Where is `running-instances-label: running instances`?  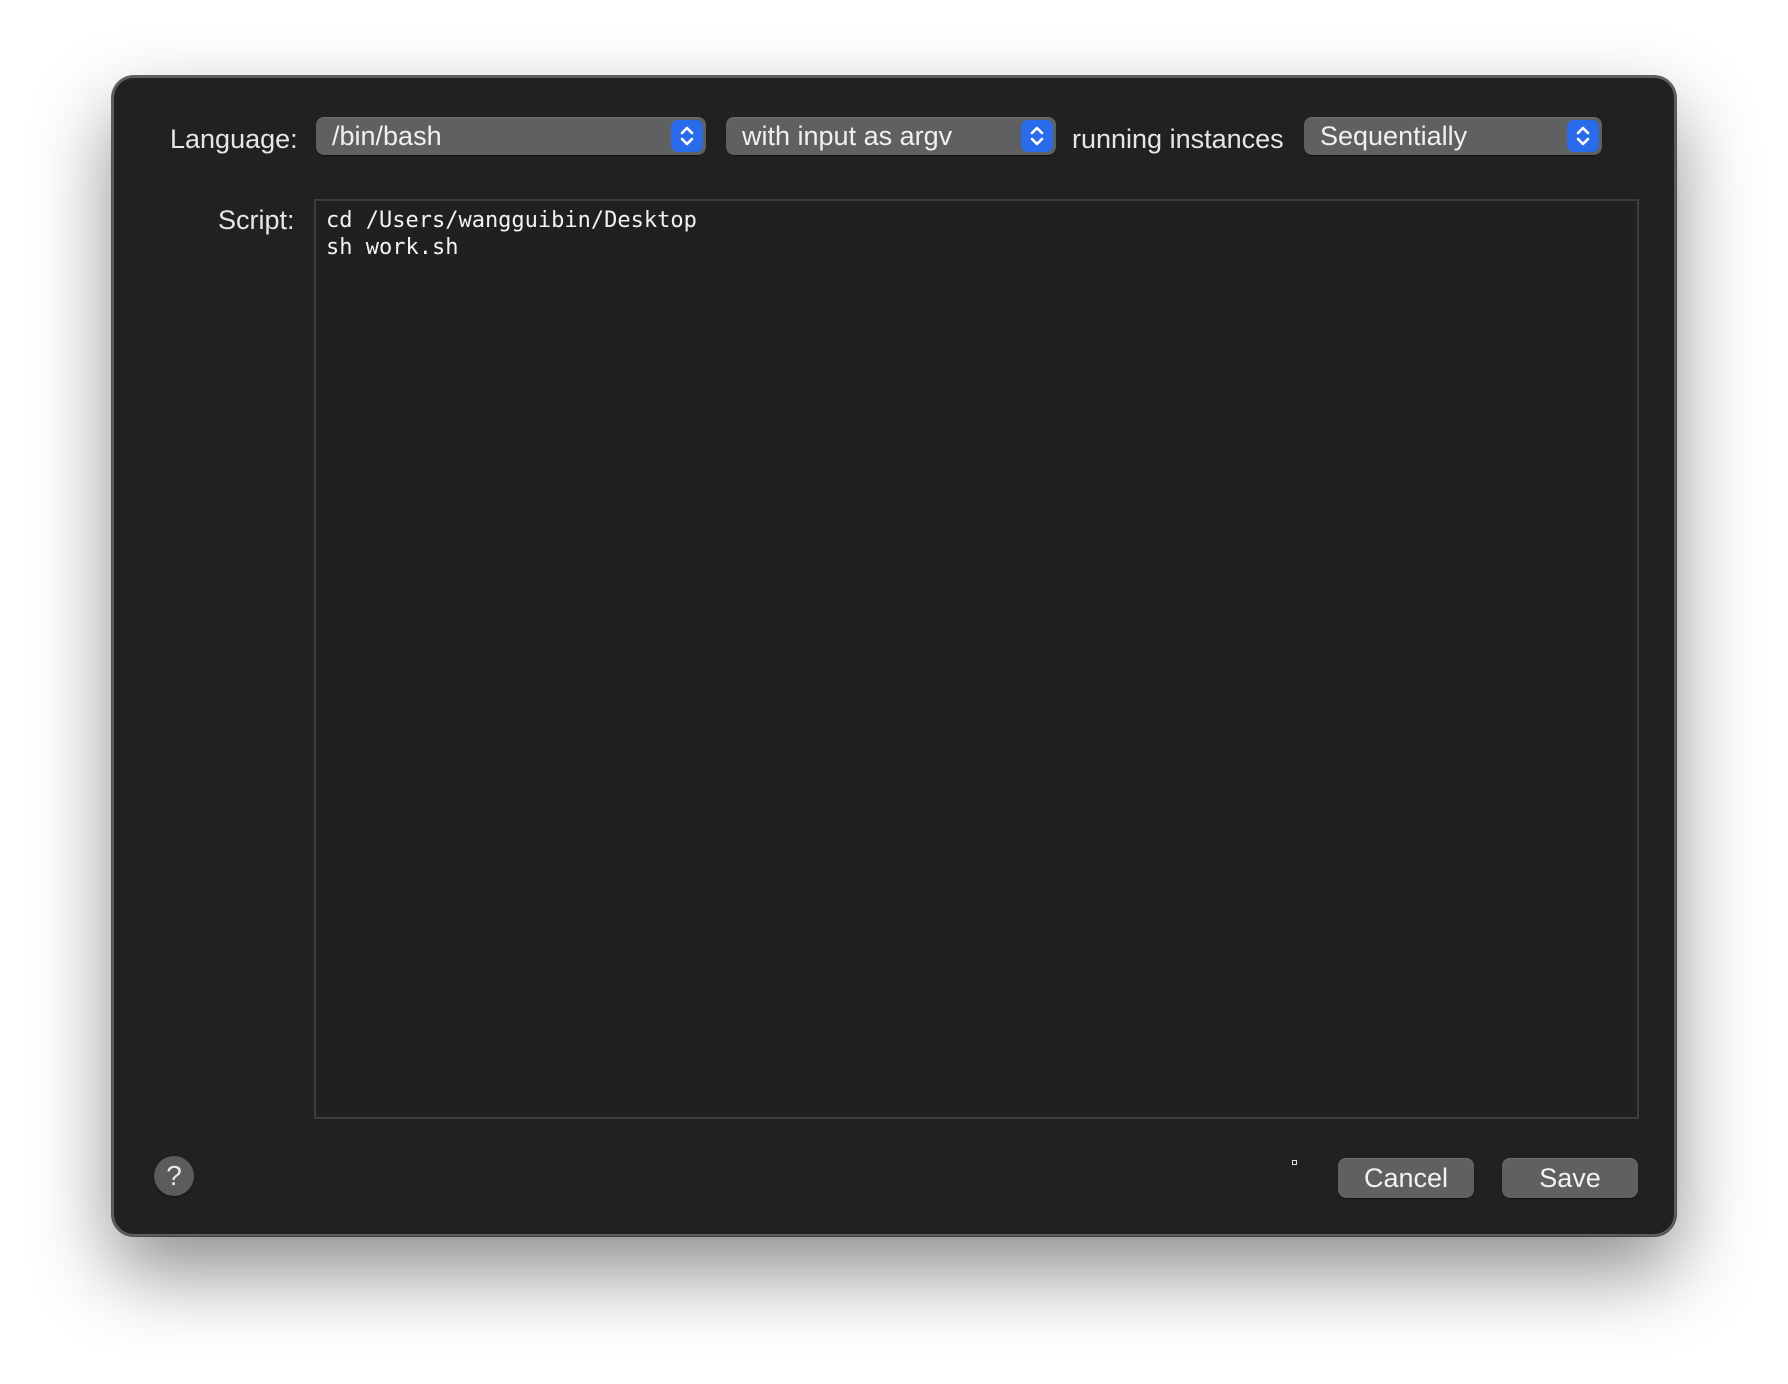 running-instances-label: running instances is located at coordinates (1178, 139).